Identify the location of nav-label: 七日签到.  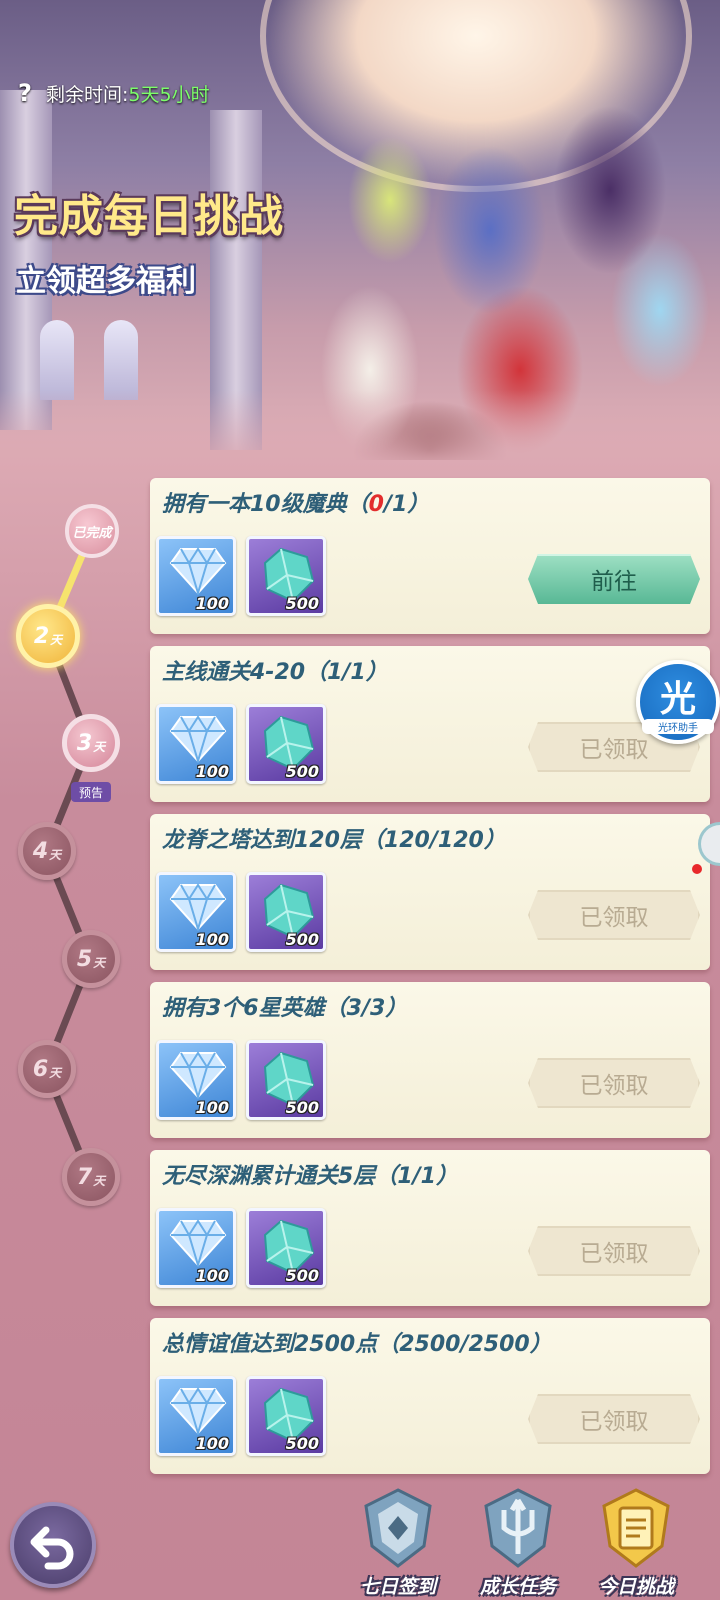
(397, 1587).